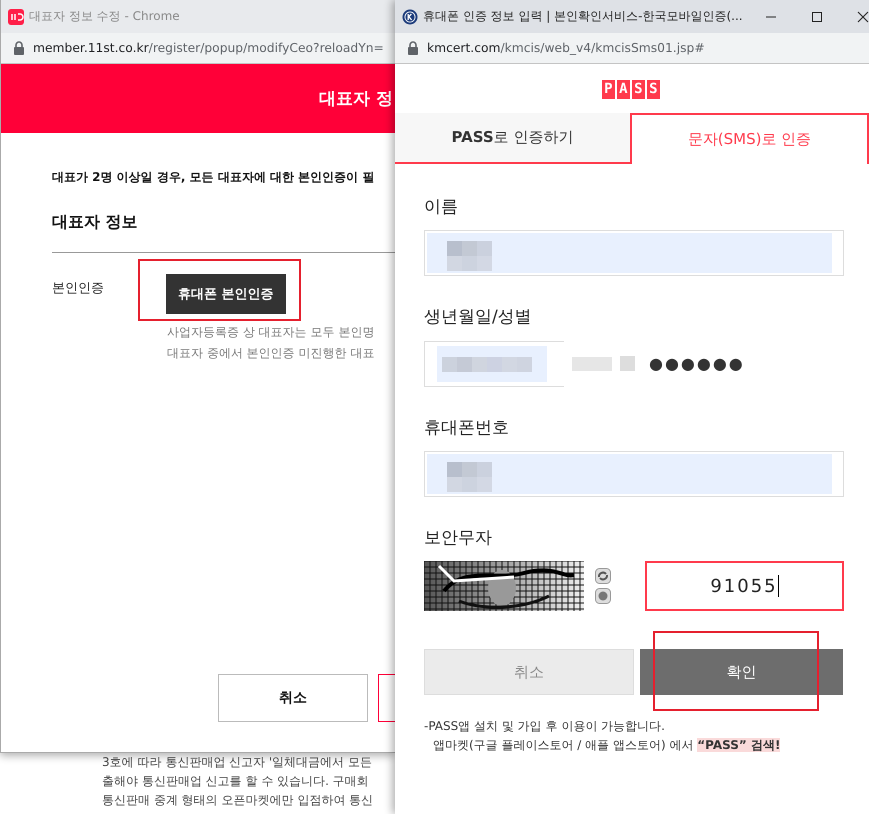  What do you see at coordinates (744, 586) in the screenshot?
I see `captcha-input-field: 91055` at bounding box center [744, 586].